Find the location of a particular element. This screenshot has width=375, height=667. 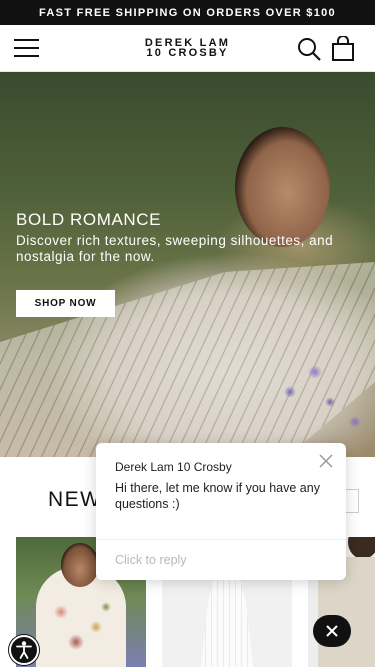

chat-close-button is located at coordinates (332, 631).